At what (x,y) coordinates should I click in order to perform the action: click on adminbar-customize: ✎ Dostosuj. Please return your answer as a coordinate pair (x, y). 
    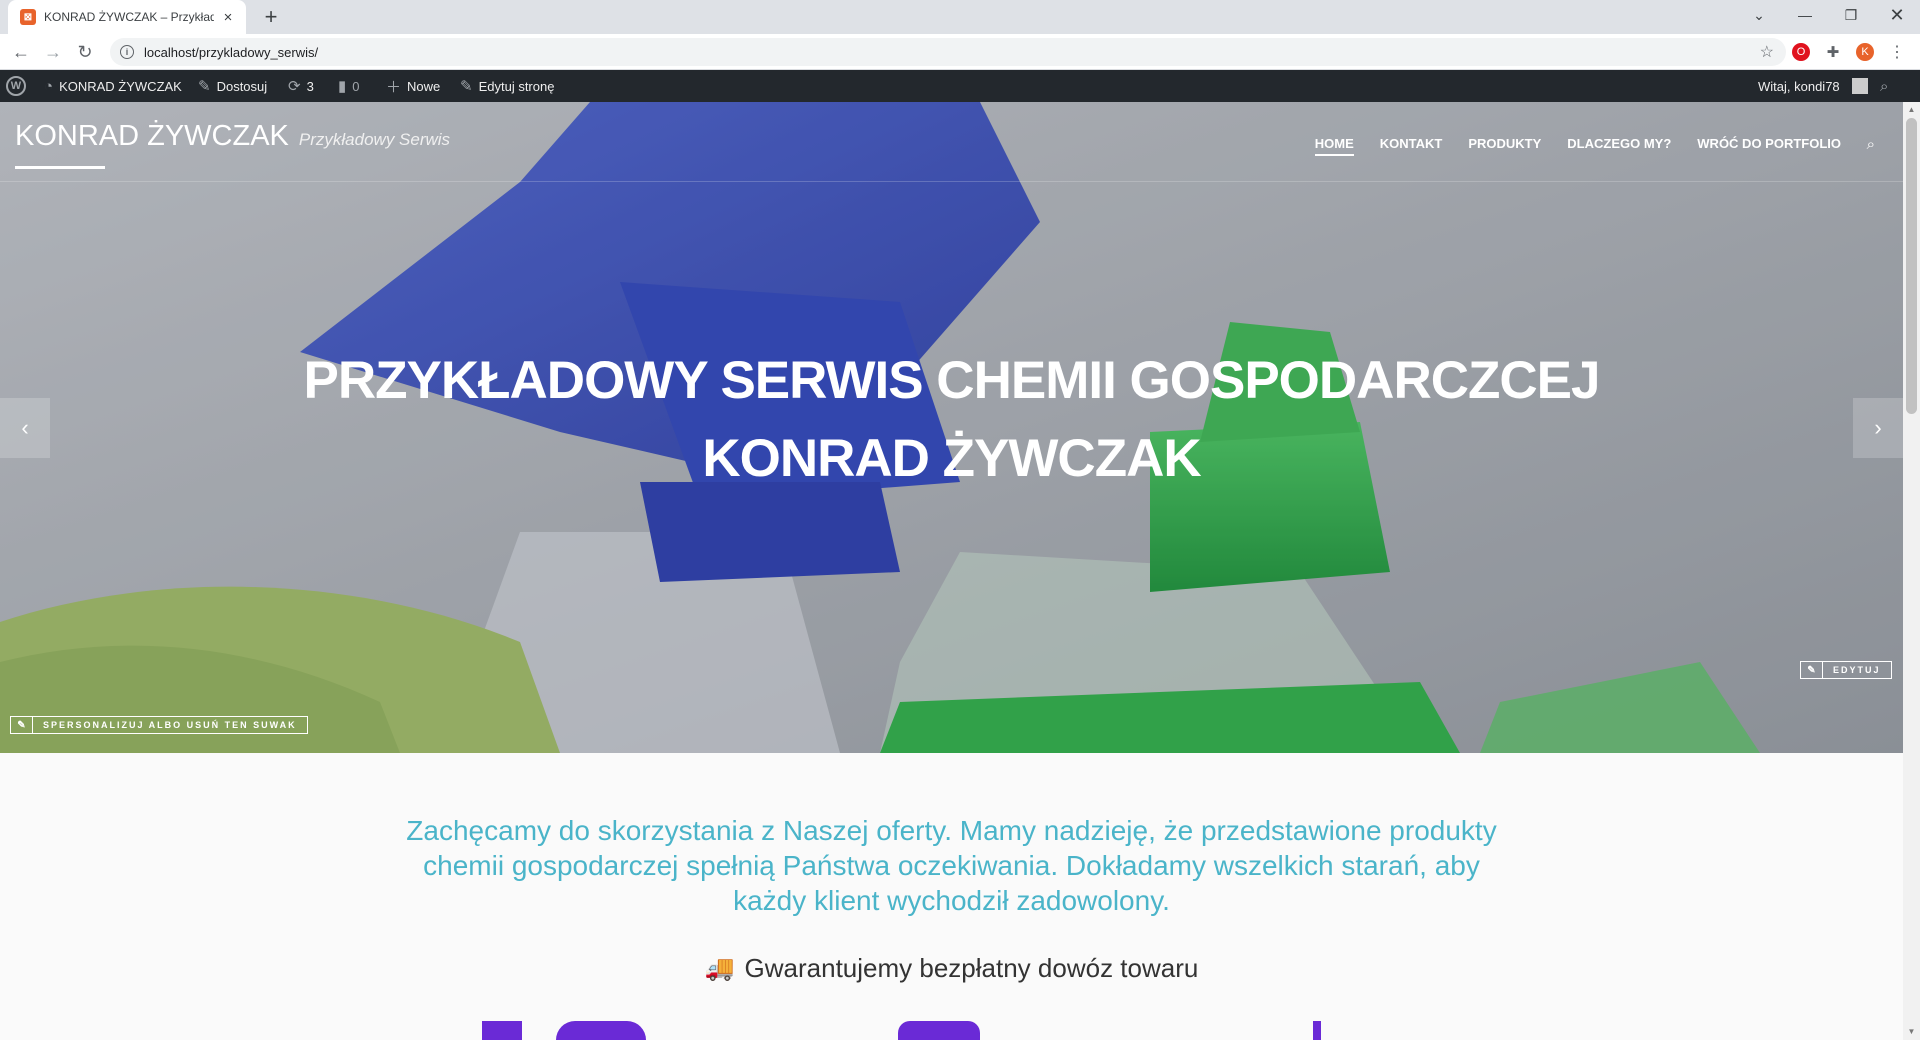
    Looking at the image, I should click on (232, 86).